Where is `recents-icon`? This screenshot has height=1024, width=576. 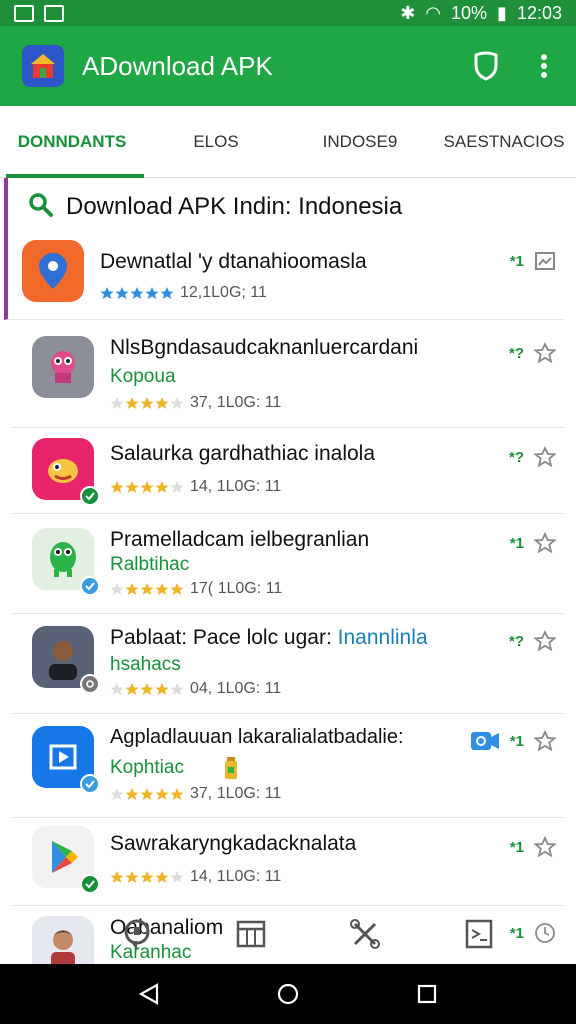 recents-icon is located at coordinates (427, 994).